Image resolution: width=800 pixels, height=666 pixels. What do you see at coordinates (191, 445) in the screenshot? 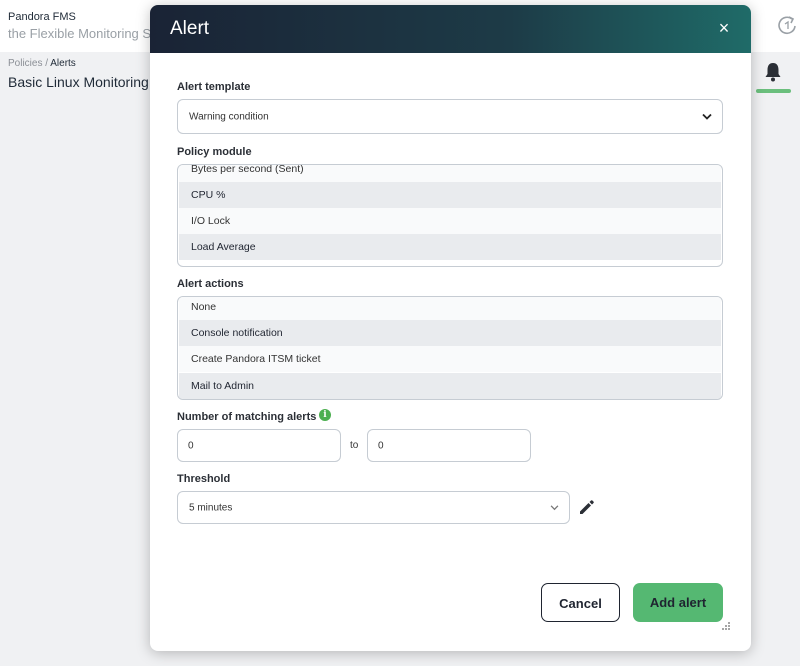
I see `min-matches-value: 0` at bounding box center [191, 445].